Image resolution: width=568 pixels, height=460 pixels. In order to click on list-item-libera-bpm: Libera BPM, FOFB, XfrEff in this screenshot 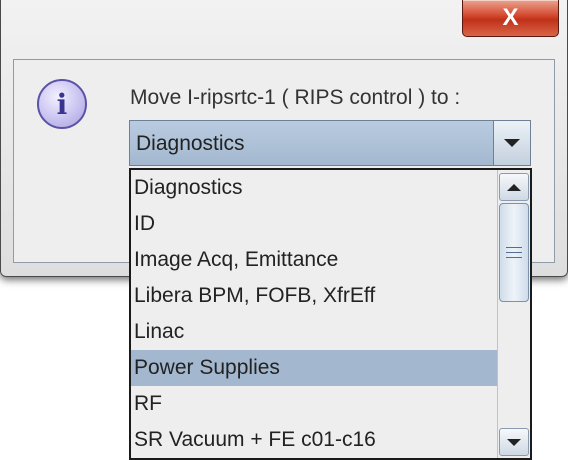, I will do `click(314, 296)`.